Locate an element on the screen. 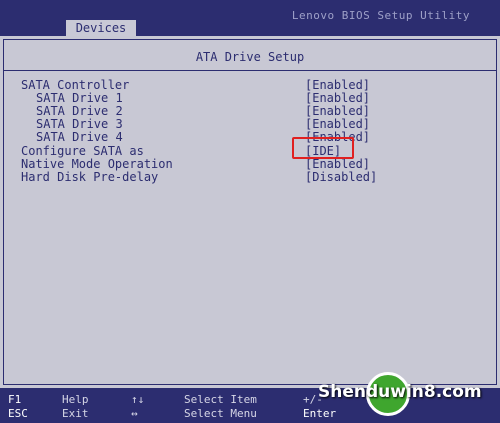  up-down-arrows-icon: ↑↓ is located at coordinates (138, 399).